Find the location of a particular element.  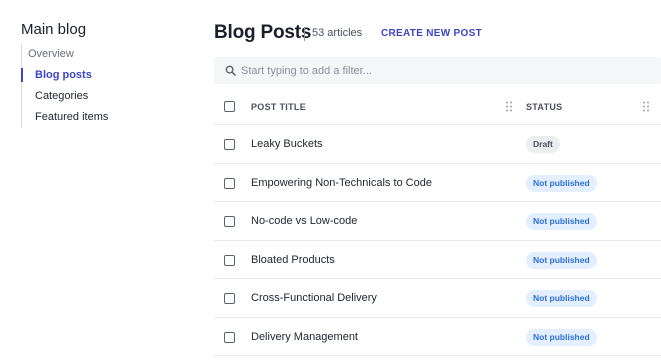

post-title: Bloated Products is located at coordinates (293, 260).